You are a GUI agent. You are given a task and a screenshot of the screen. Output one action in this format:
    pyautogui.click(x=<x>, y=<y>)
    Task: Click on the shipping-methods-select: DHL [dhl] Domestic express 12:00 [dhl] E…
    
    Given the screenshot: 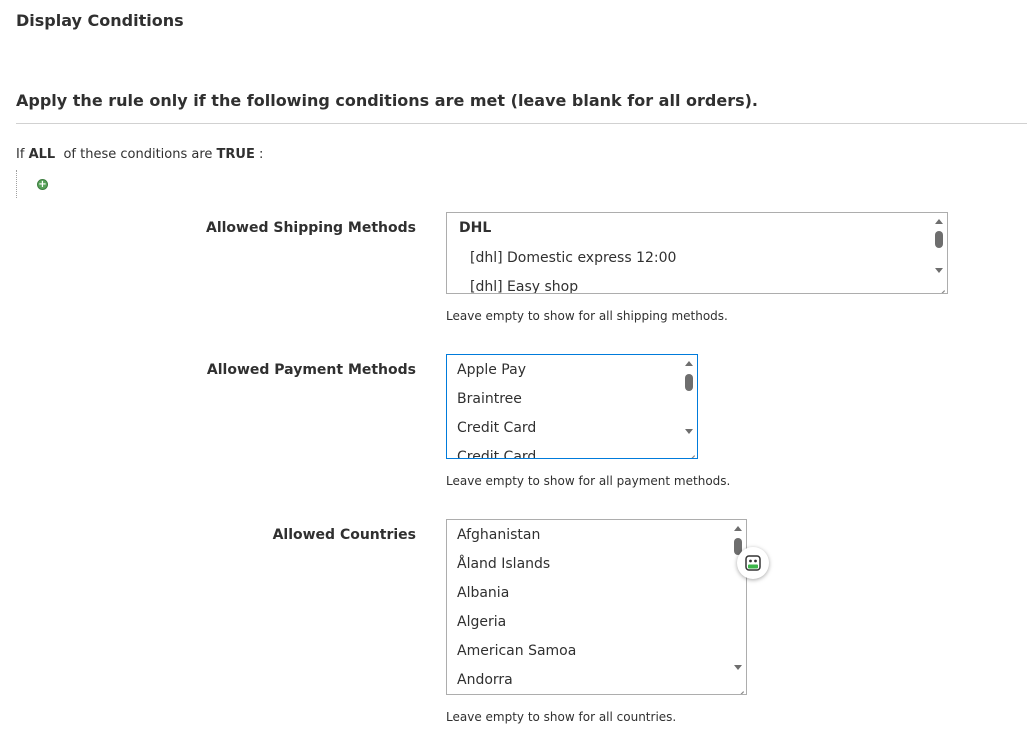 What is the action you would take?
    pyautogui.click(x=697, y=253)
    